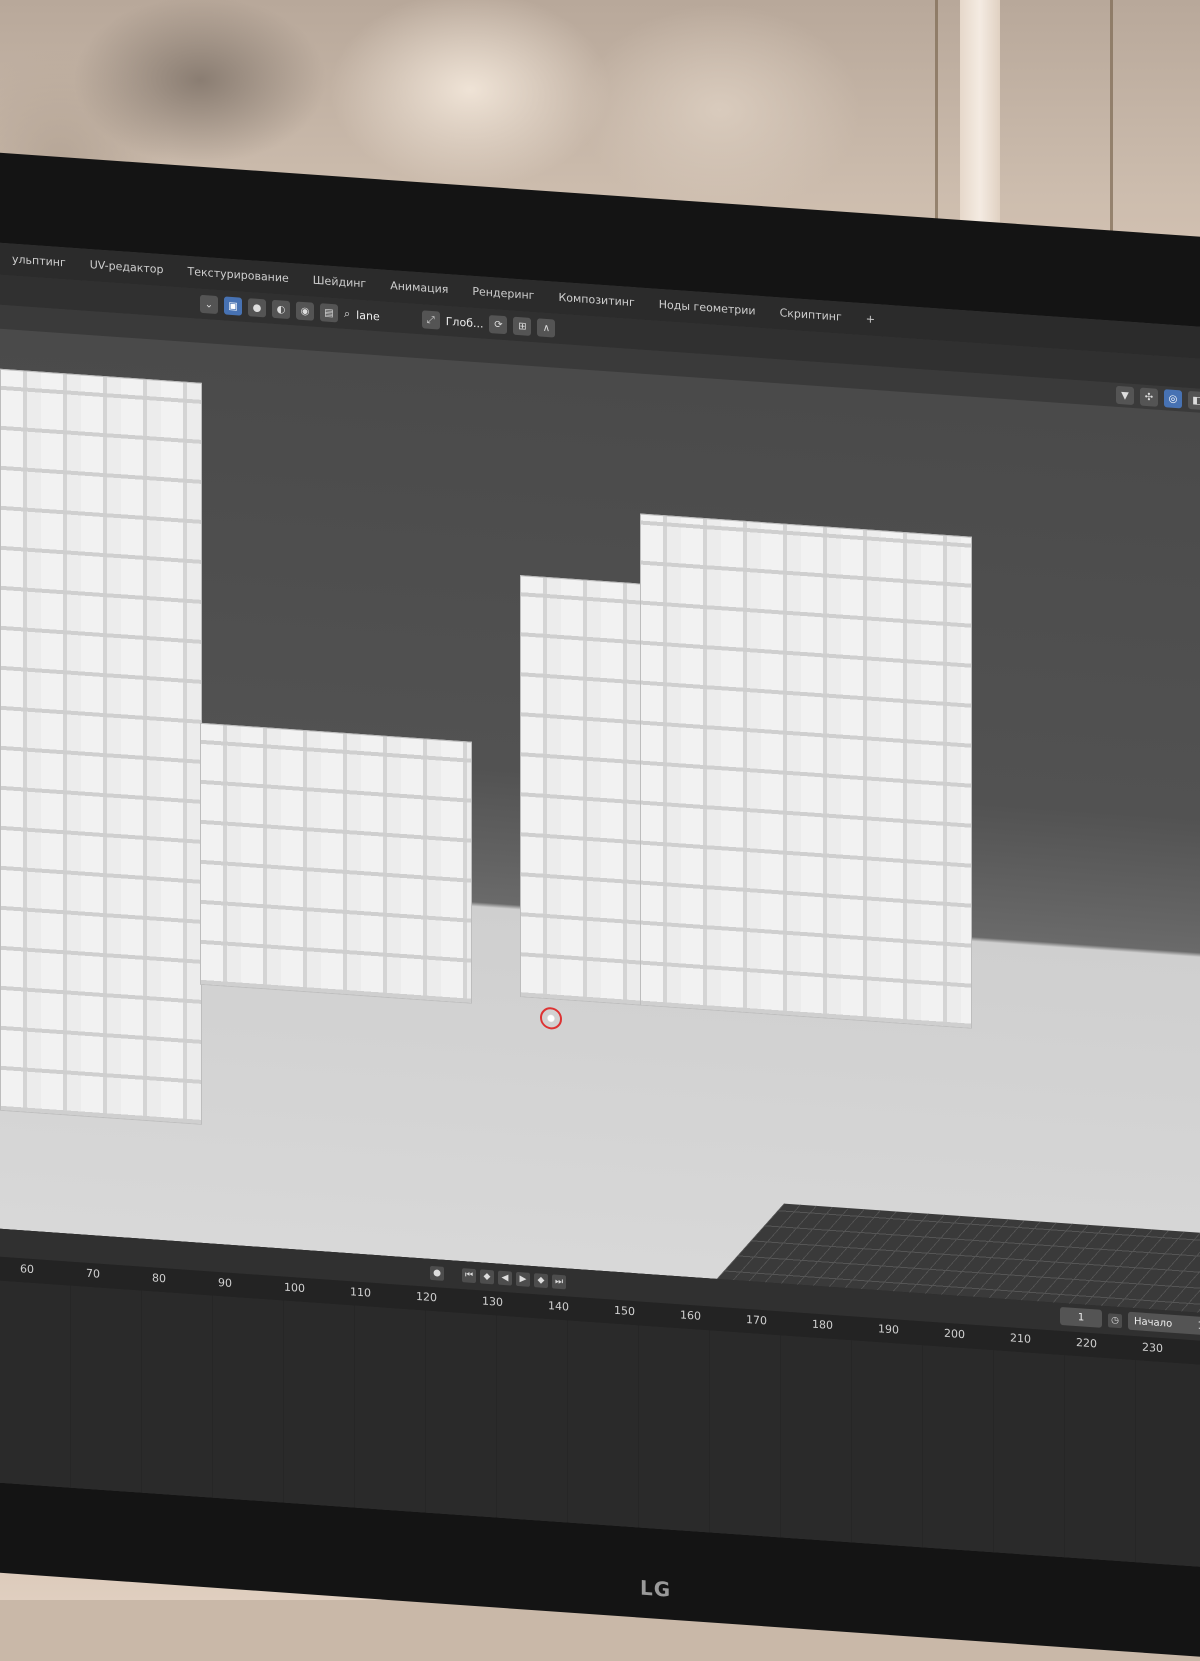 Image resolution: width=1200 pixels, height=1661 pixels. I want to click on timeline-tick-label: 220, so click(1086, 1343).